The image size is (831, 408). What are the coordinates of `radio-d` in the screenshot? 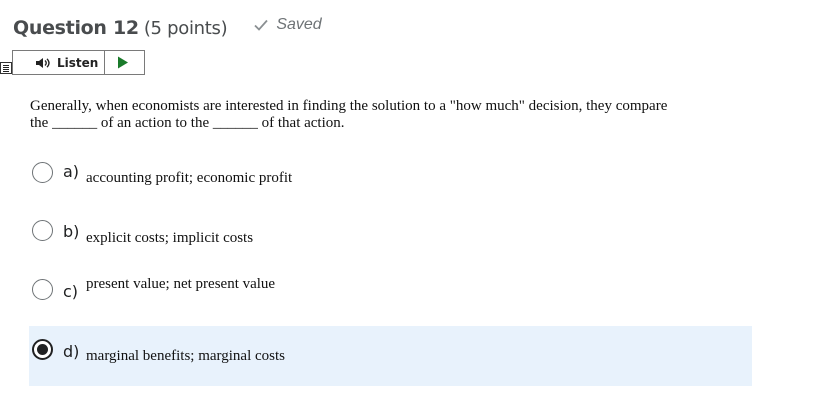 It's located at (42, 349).